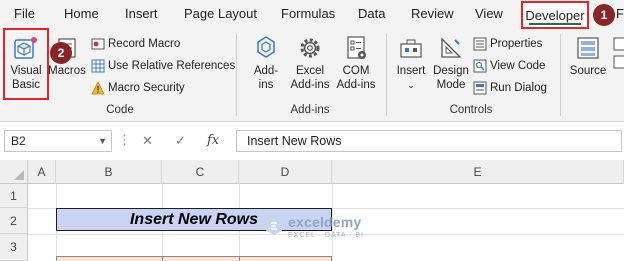  Describe the element at coordinates (266, 85) in the screenshot. I see `add-ins-label-2: ins` at that location.